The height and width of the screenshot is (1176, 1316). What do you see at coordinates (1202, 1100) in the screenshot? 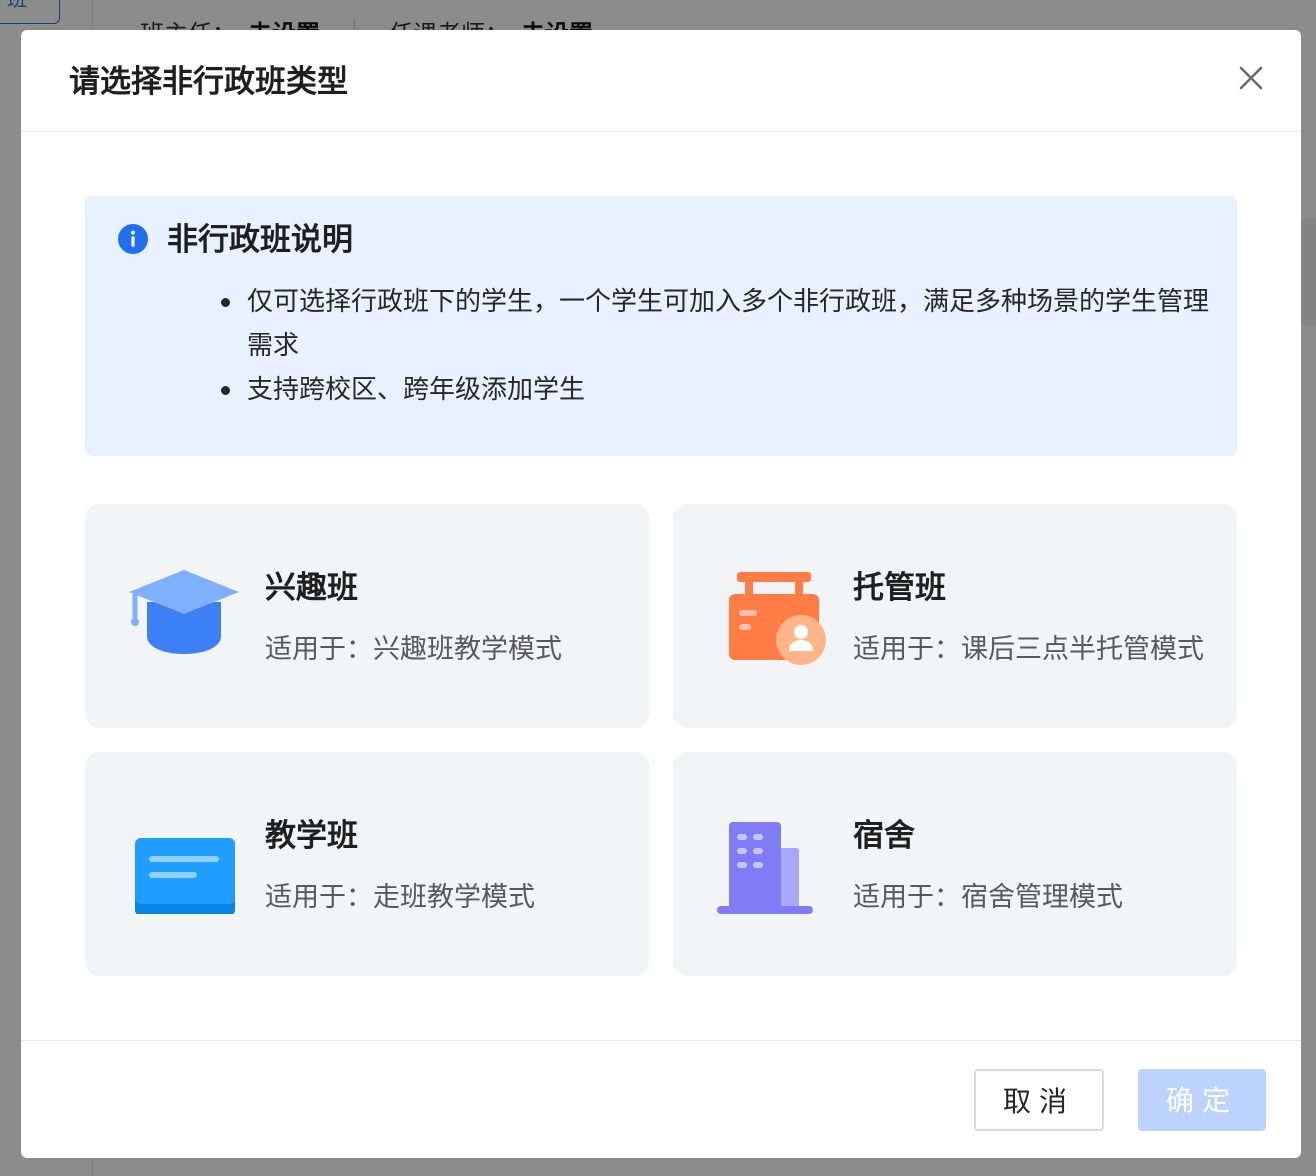
I see `confirm-button: 确定` at bounding box center [1202, 1100].